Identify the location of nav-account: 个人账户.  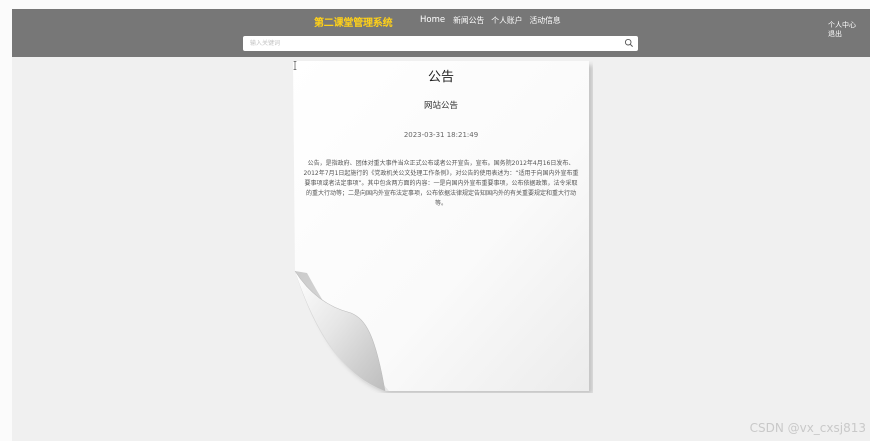
(506, 20).